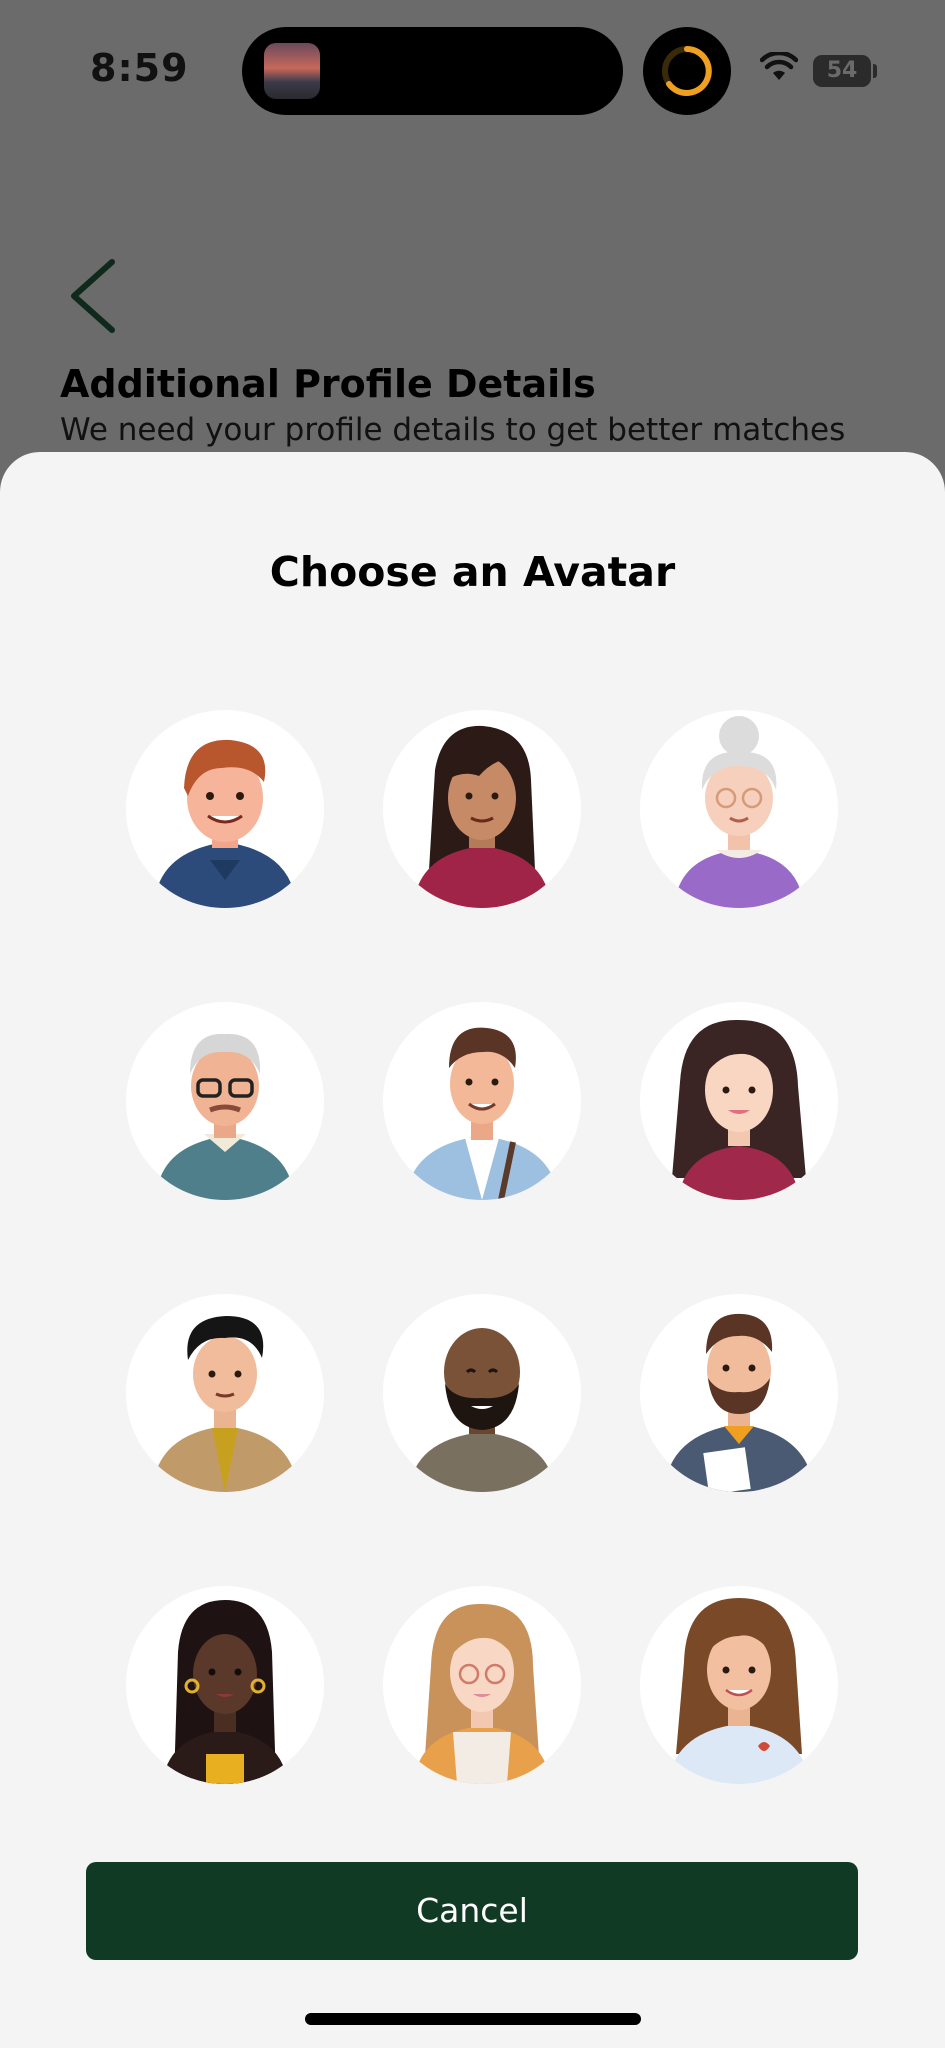 The image size is (945, 2048). What do you see at coordinates (328, 384) in the screenshot?
I see `page-title: Additional Profile Details` at bounding box center [328, 384].